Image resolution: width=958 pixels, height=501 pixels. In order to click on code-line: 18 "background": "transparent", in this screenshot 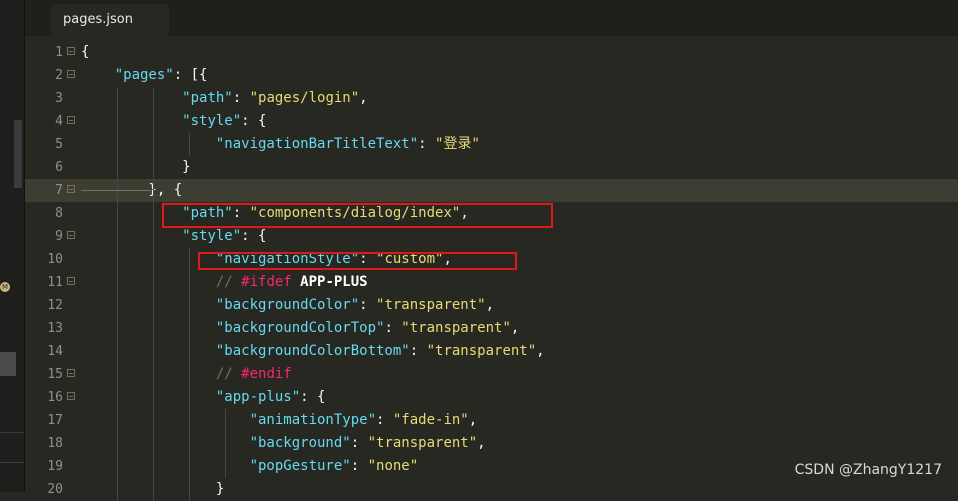, I will do `click(491, 443)`.